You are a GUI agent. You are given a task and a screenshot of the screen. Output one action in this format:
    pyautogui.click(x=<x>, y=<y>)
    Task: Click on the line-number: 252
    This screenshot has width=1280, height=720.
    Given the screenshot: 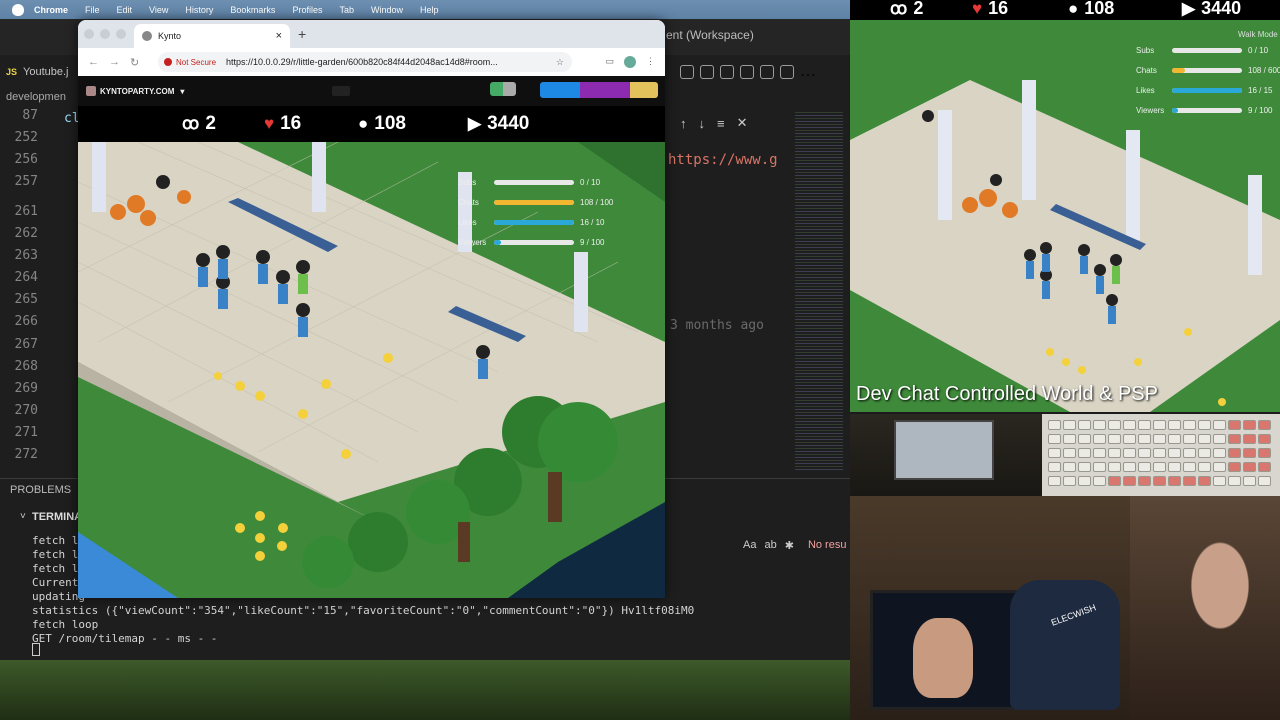 What is the action you would take?
    pyautogui.click(x=26, y=137)
    